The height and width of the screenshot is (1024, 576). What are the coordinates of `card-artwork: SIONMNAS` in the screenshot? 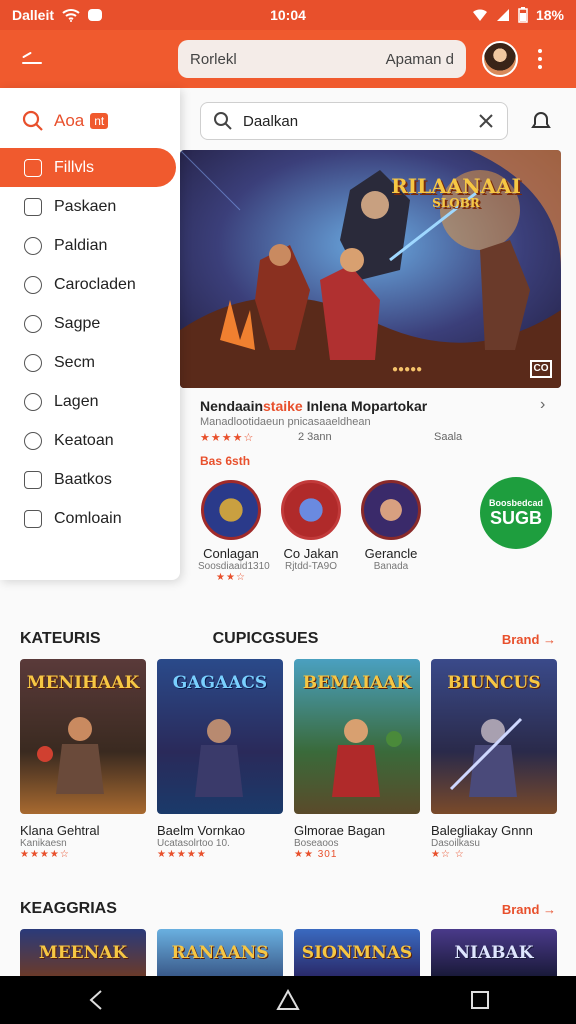 It's located at (357, 952).